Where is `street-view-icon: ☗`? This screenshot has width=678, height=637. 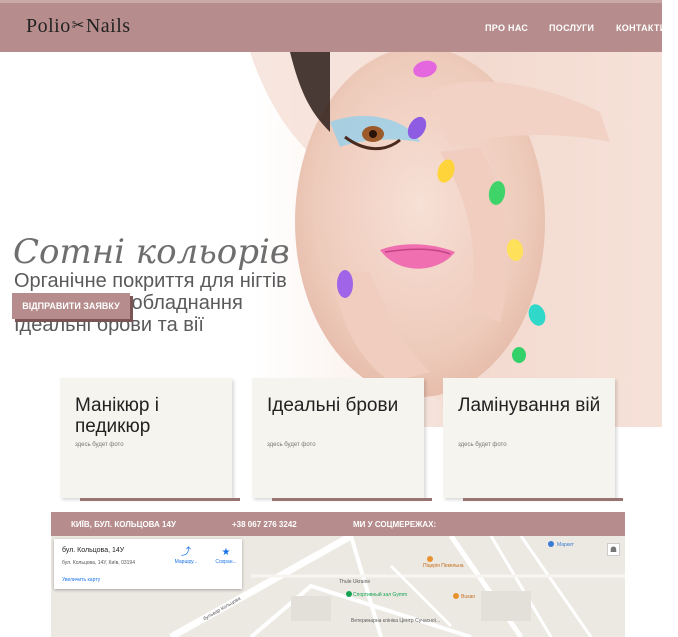 street-view-icon: ☗ is located at coordinates (613, 549).